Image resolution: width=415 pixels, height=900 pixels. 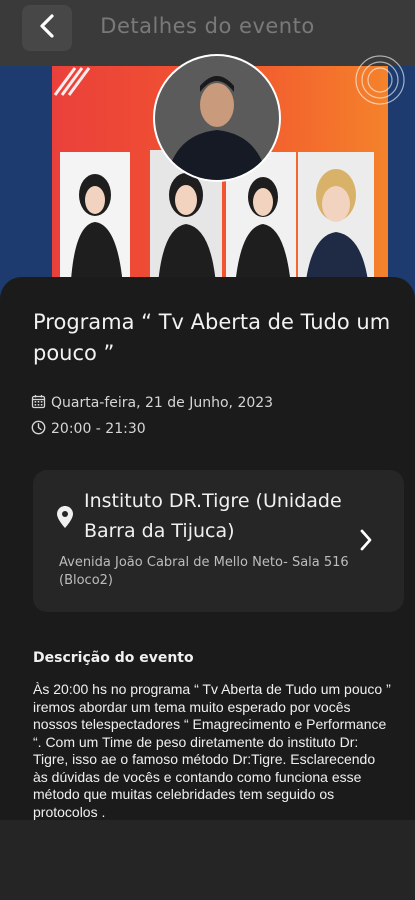 I want to click on calendar-icon, so click(x=41, y=403).